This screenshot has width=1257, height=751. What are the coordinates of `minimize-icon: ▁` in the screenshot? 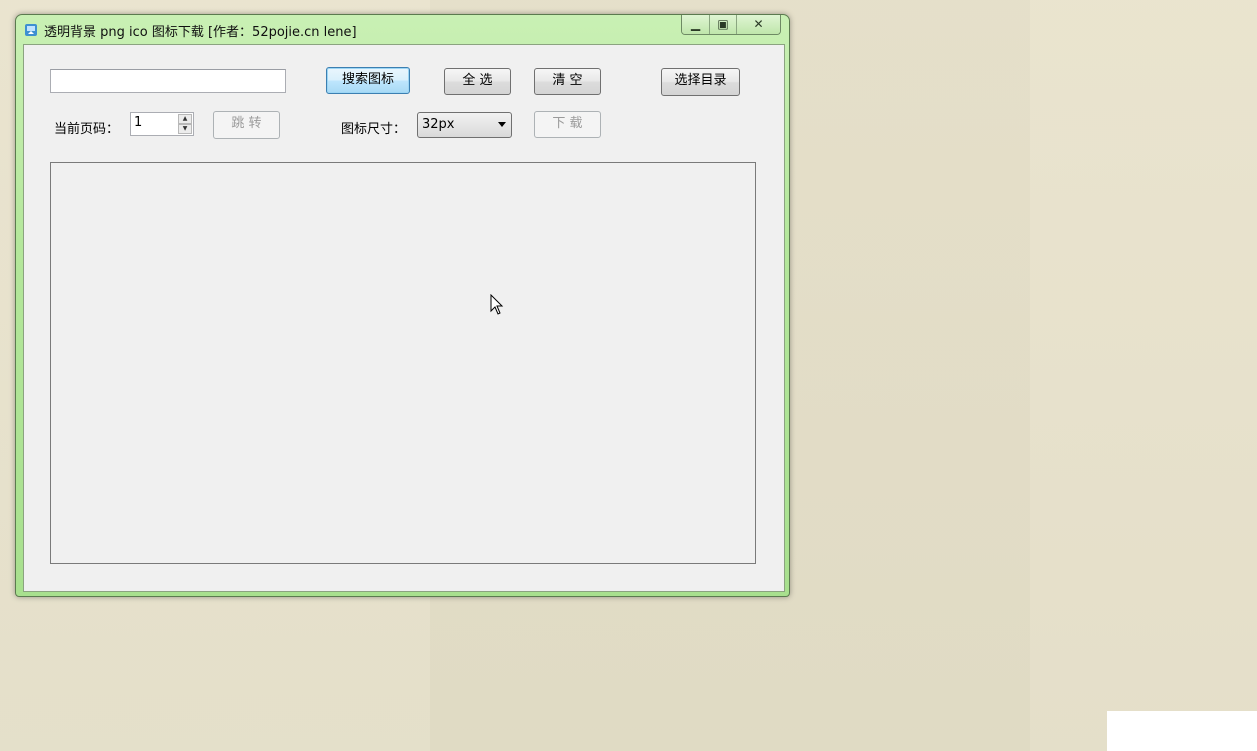 It's located at (695, 24).